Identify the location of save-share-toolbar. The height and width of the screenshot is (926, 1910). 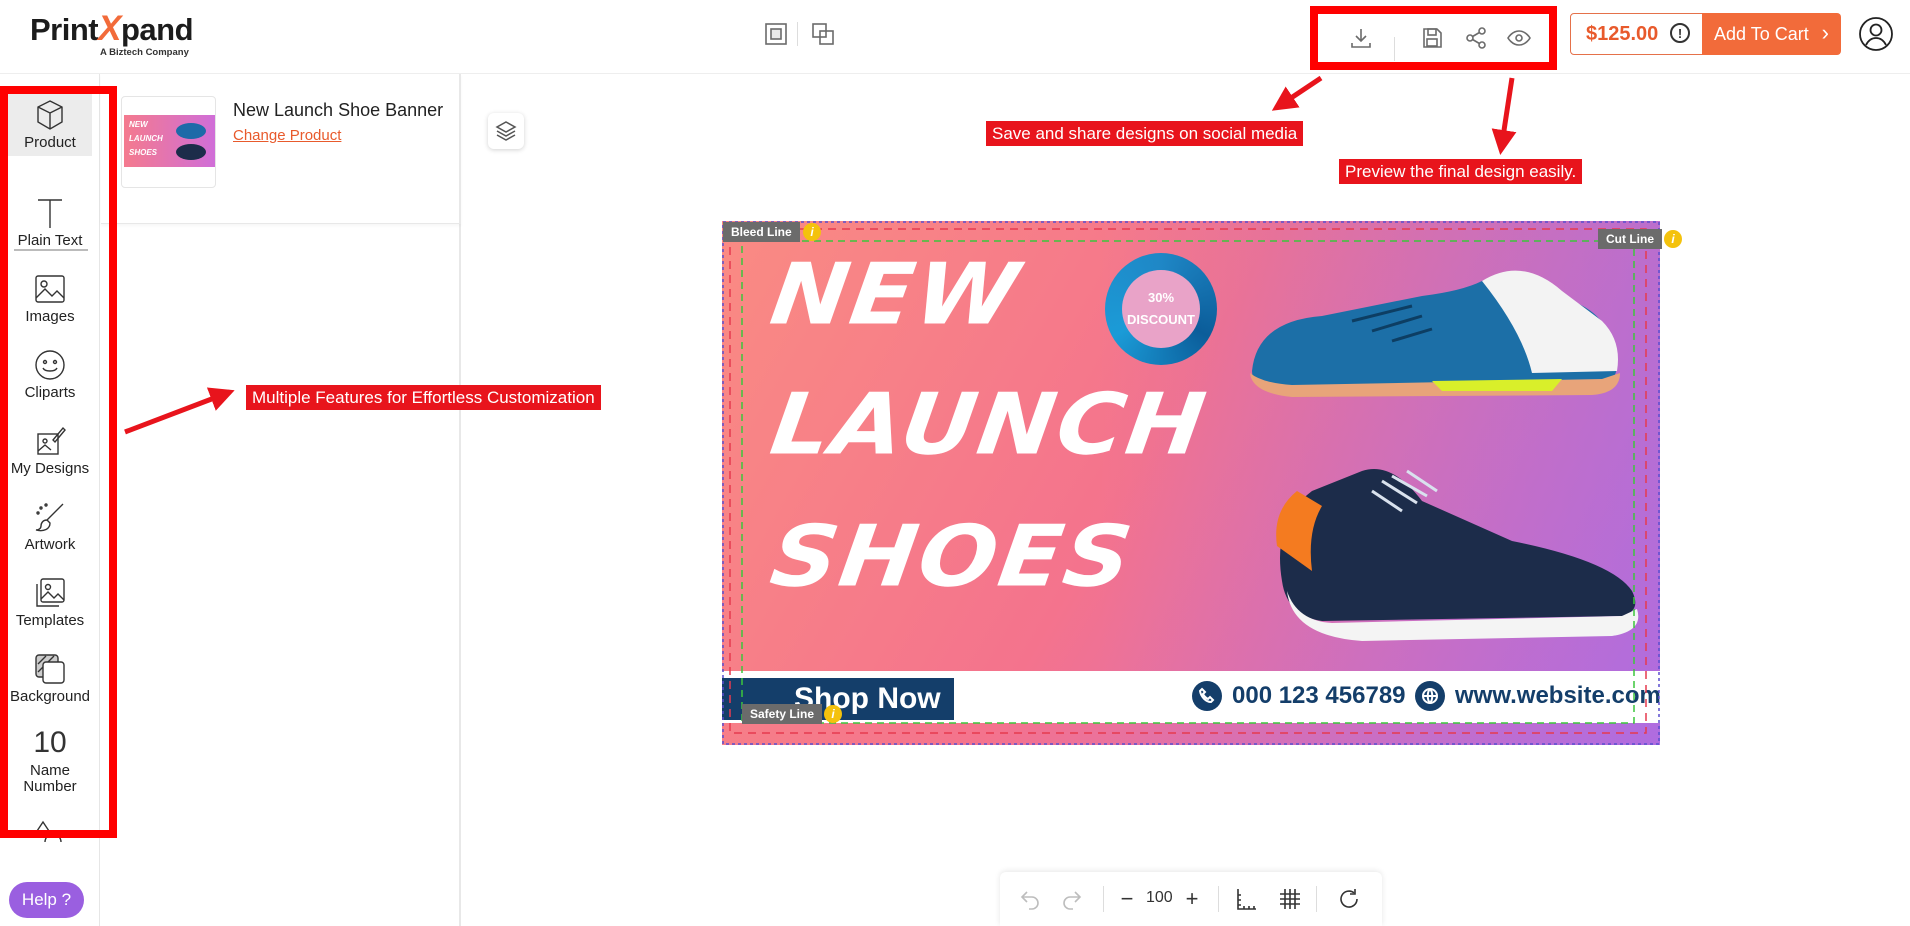
(1433, 38).